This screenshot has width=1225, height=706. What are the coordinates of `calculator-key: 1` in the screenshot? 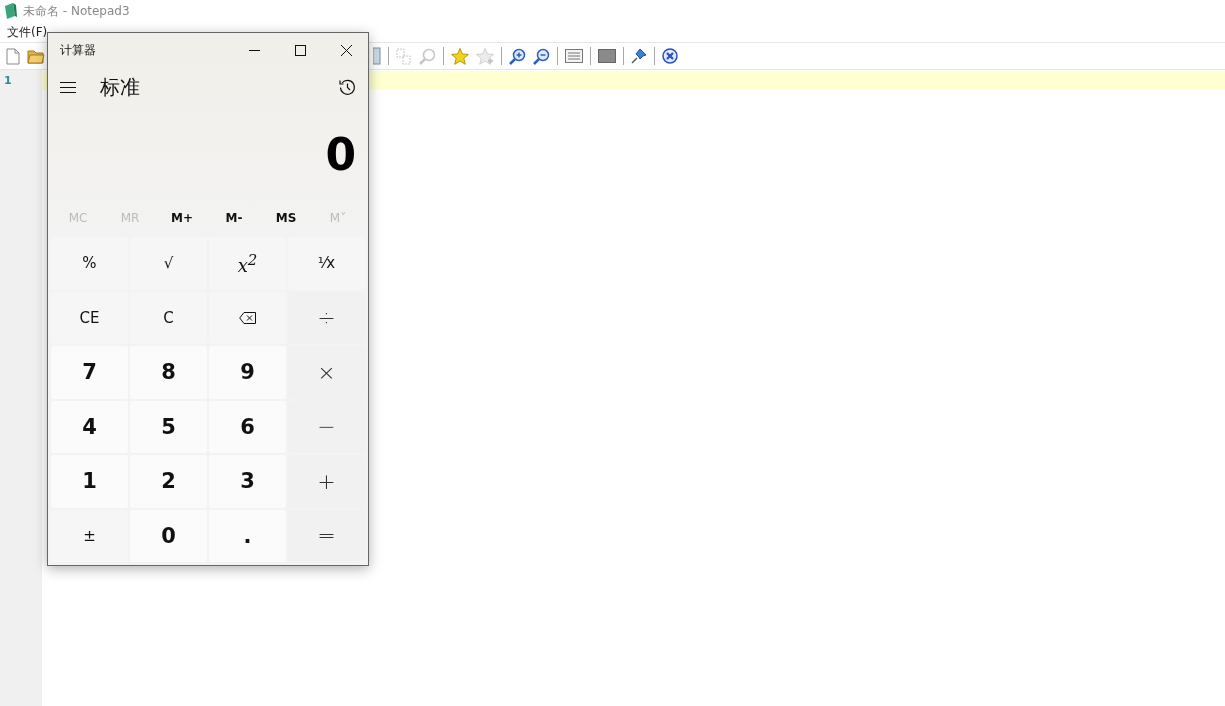 It's located at (89, 481).